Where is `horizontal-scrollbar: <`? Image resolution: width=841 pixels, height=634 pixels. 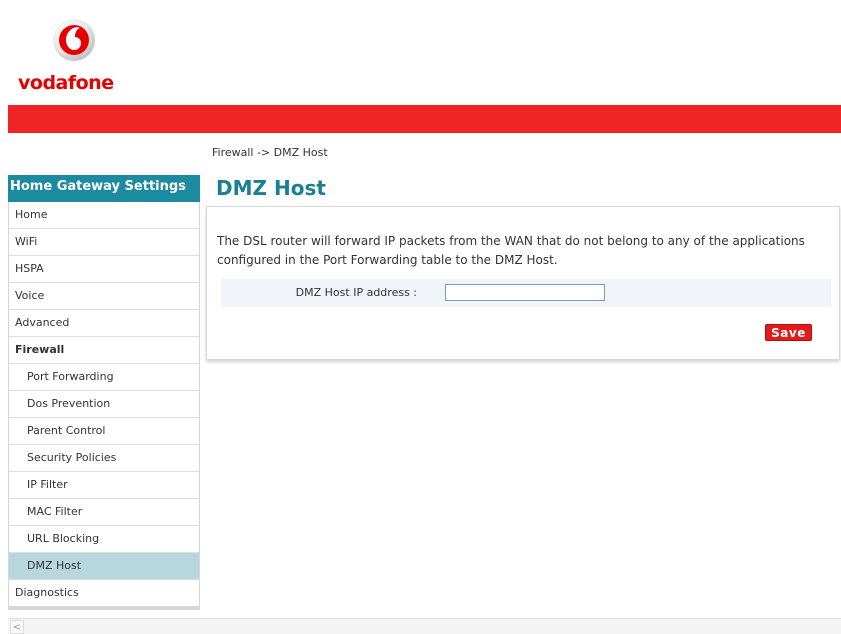 horizontal-scrollbar: < is located at coordinates (424, 626).